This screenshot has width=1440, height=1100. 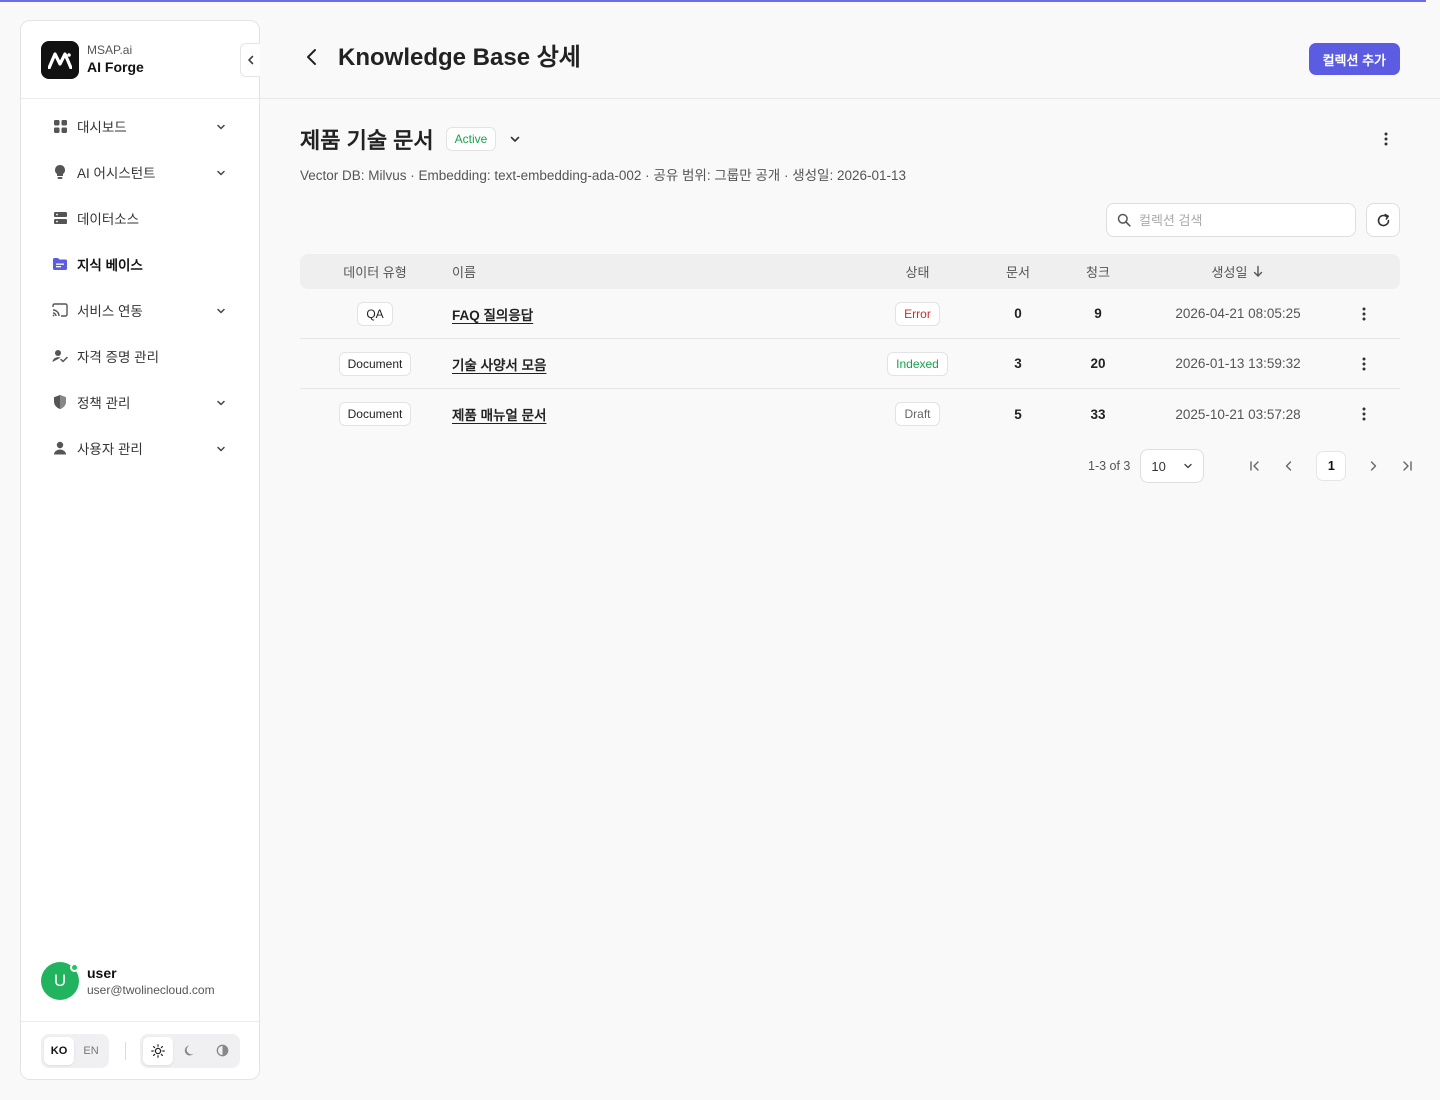 I want to click on theme-toggle, so click(x=190, y=1050).